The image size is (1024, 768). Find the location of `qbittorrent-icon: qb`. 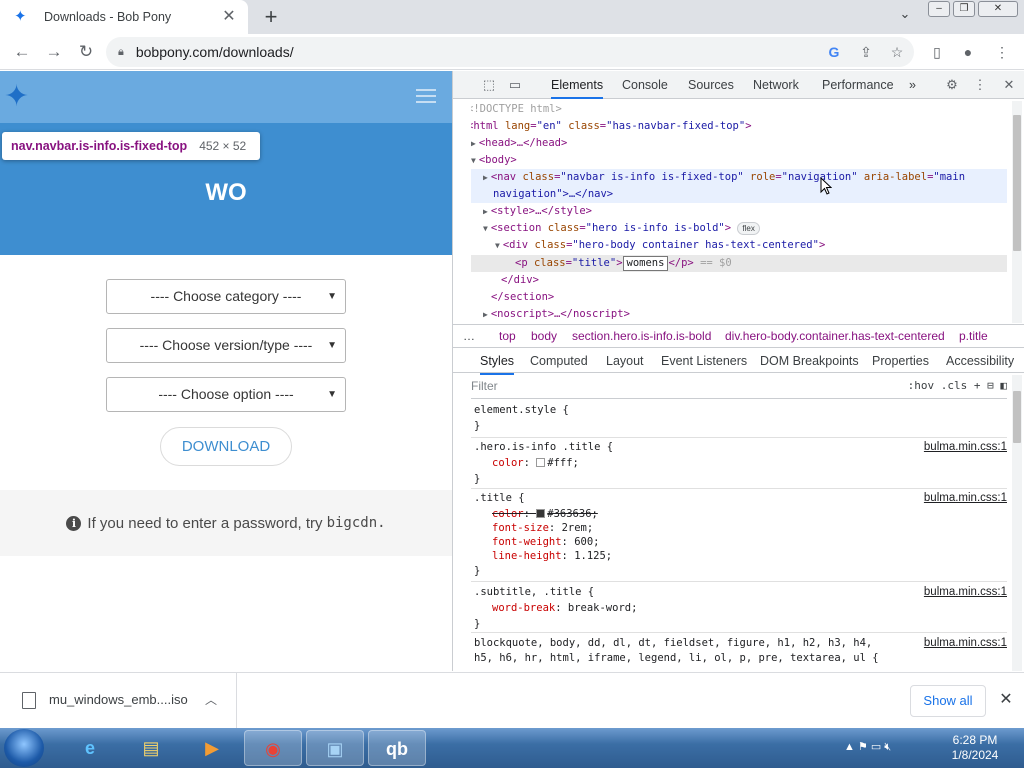

qbittorrent-icon: qb is located at coordinates (397, 748).